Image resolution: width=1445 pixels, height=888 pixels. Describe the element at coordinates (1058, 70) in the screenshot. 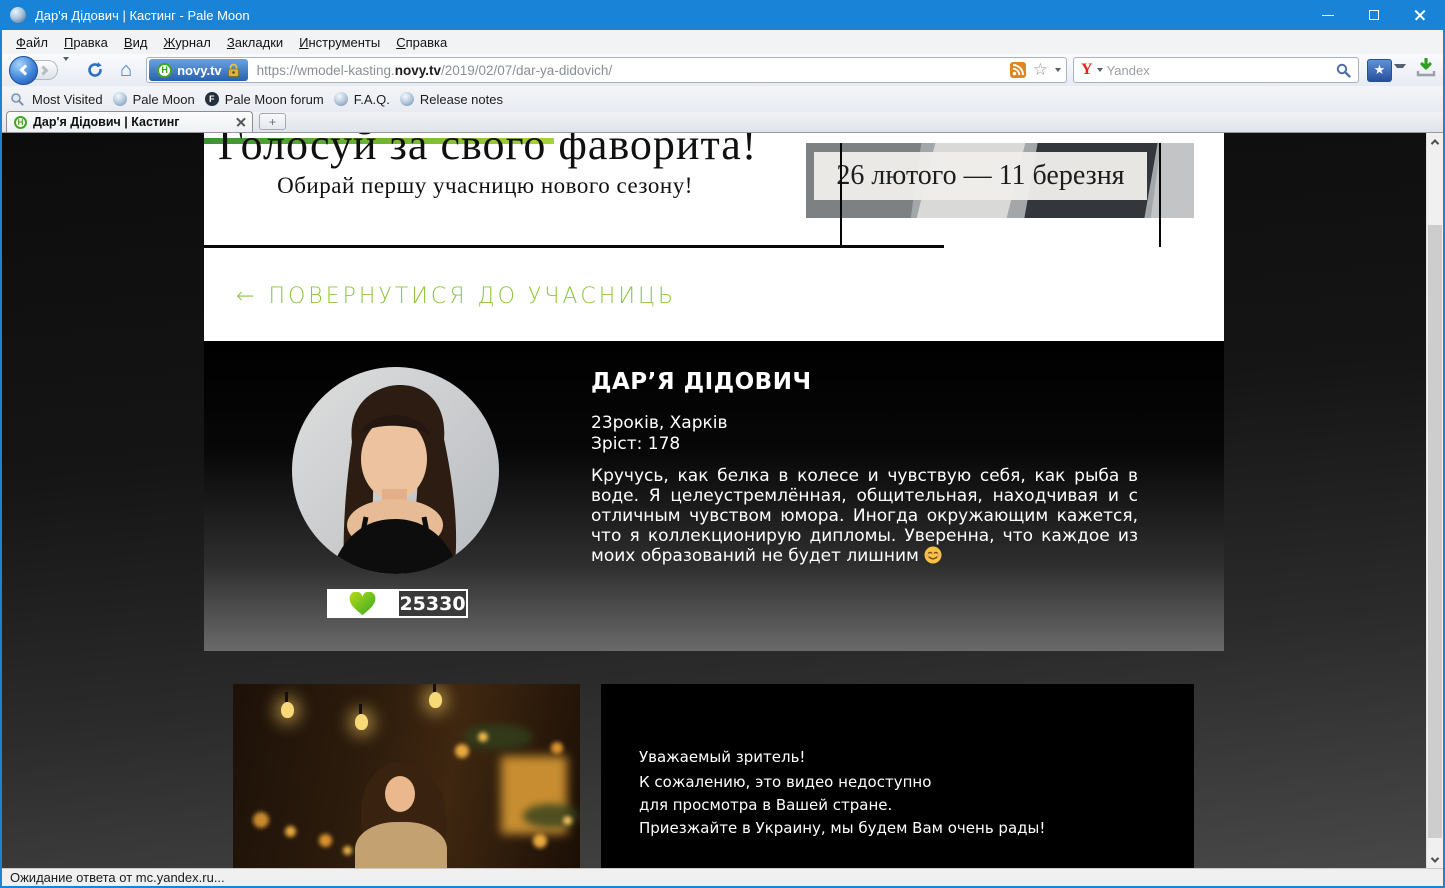

I see `urlbar-dropdown-icon` at that location.